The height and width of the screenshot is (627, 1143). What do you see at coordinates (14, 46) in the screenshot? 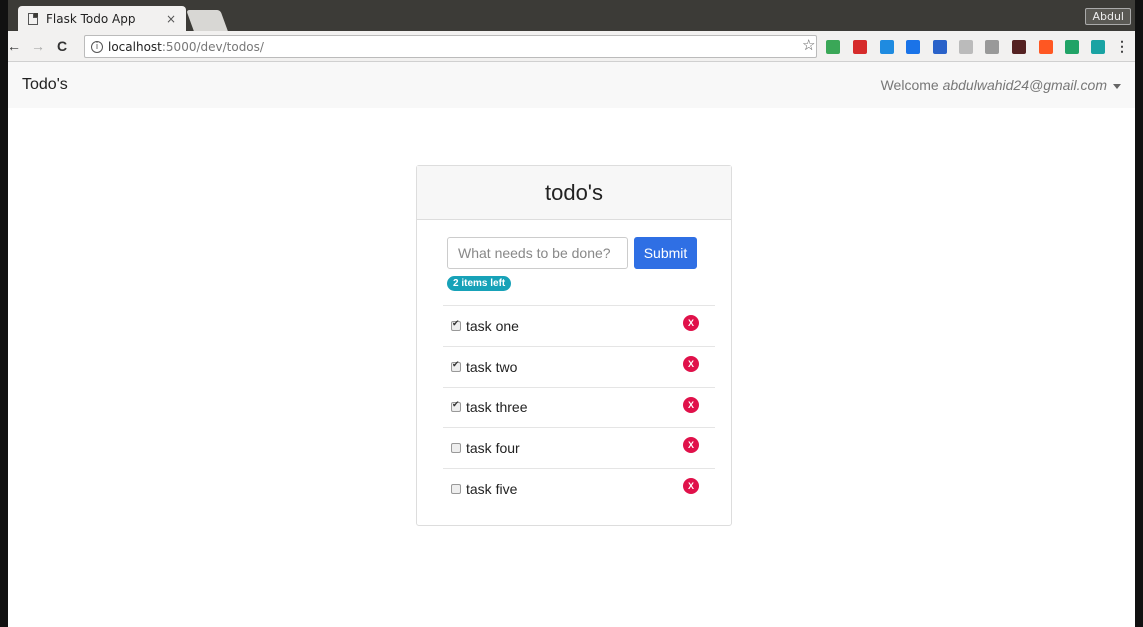
I see `back-icon: ←` at bounding box center [14, 46].